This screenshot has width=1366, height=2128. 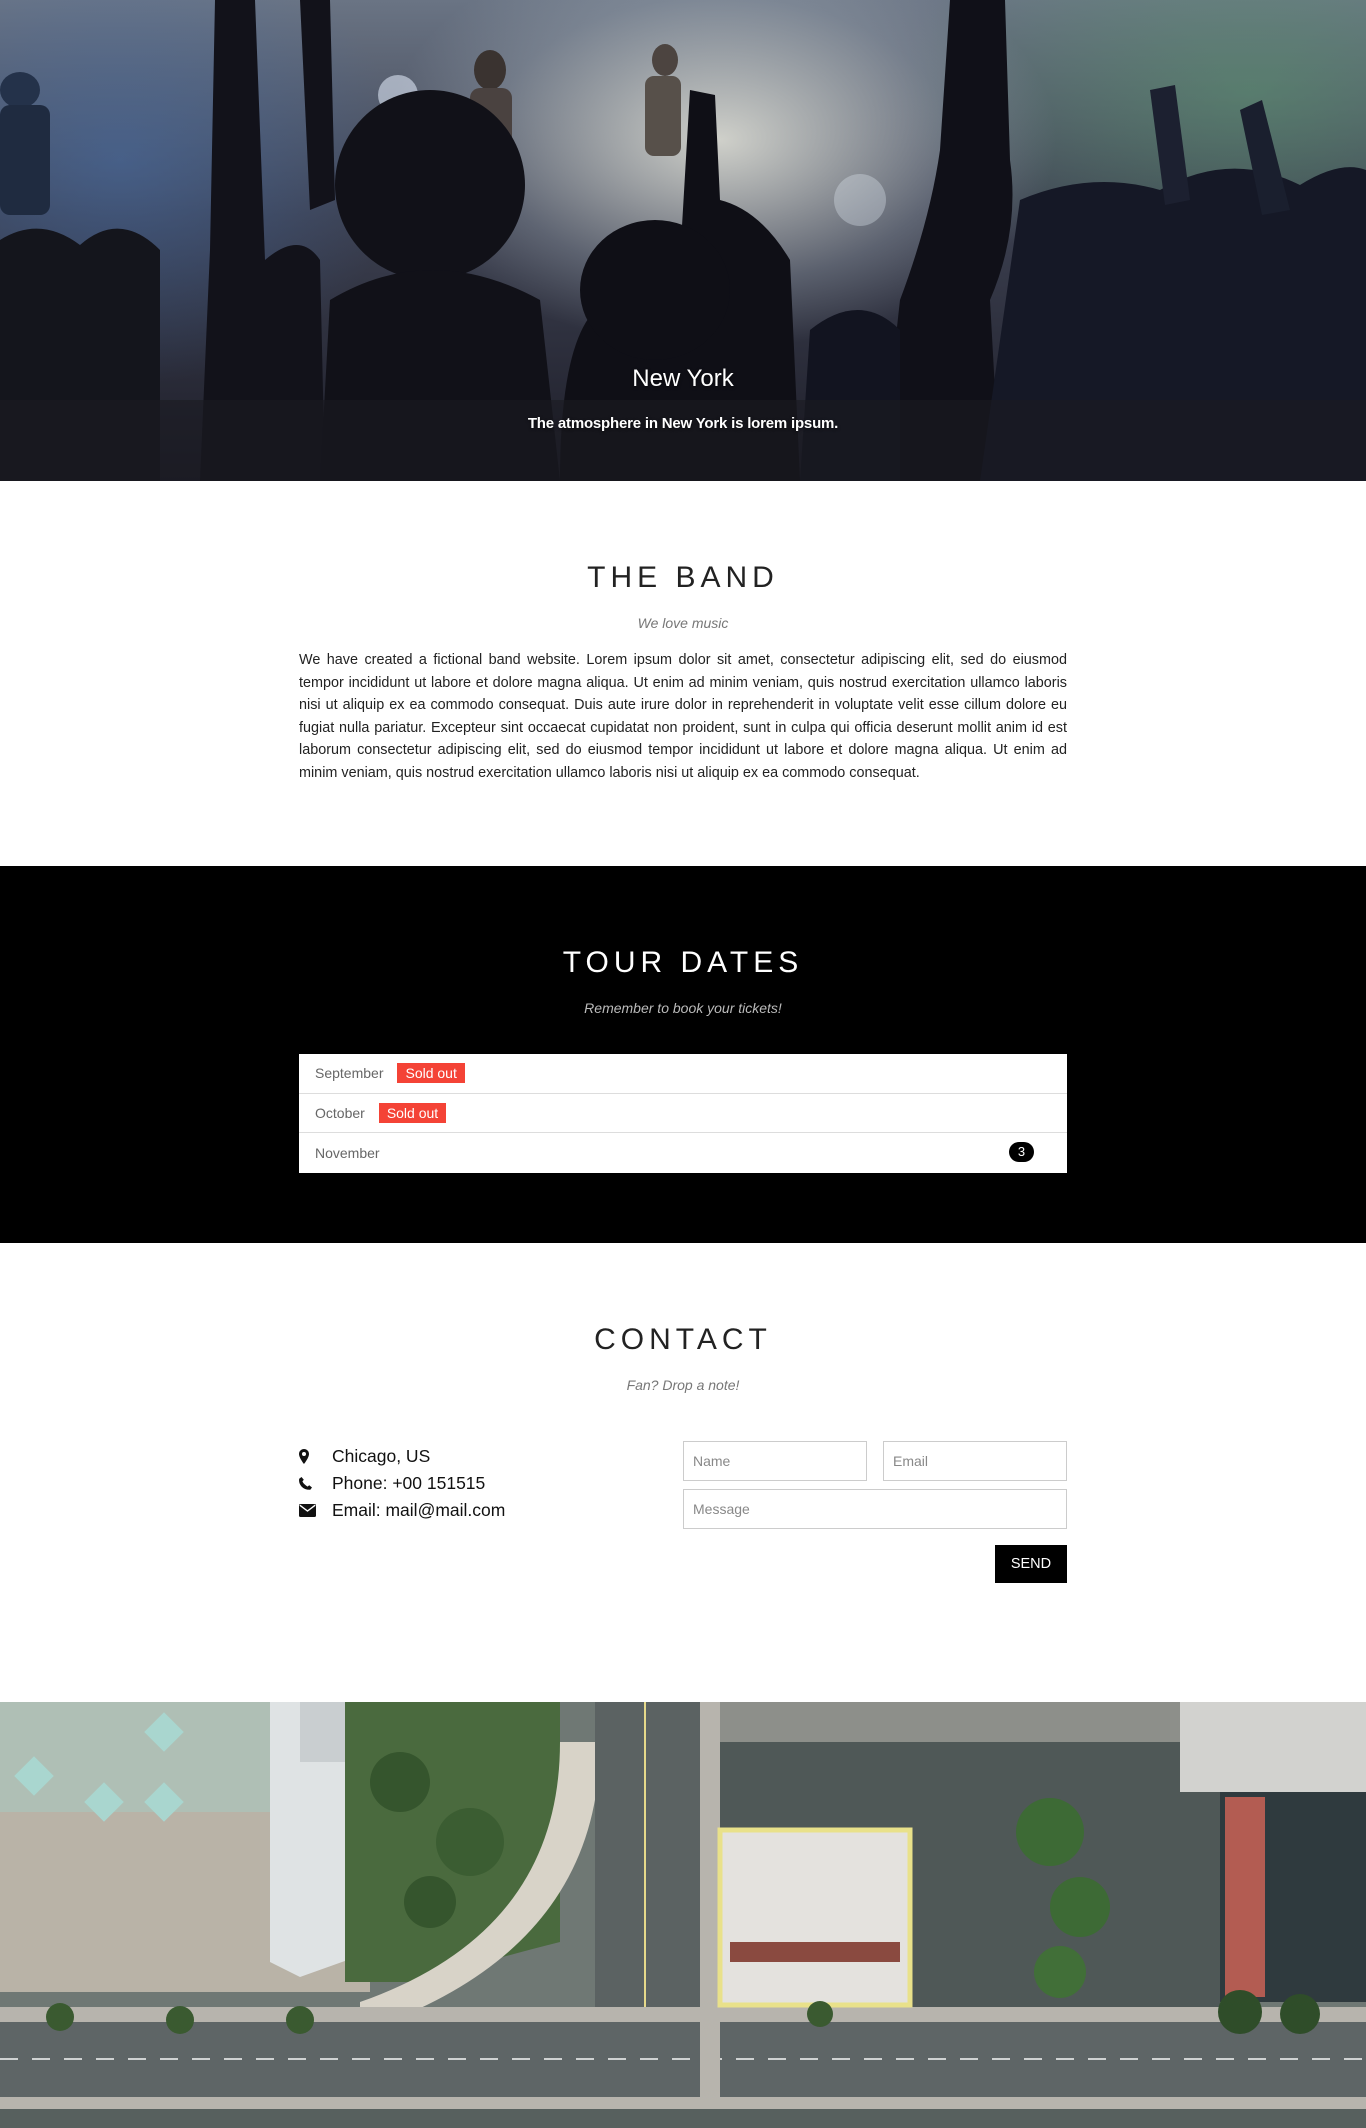 I want to click on email-row: Email: mail@mail.com, so click(x=479, y=1510).